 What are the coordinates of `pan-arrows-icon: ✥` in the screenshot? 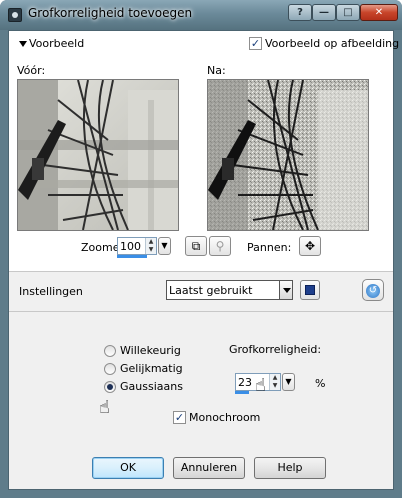 It's located at (310, 246).